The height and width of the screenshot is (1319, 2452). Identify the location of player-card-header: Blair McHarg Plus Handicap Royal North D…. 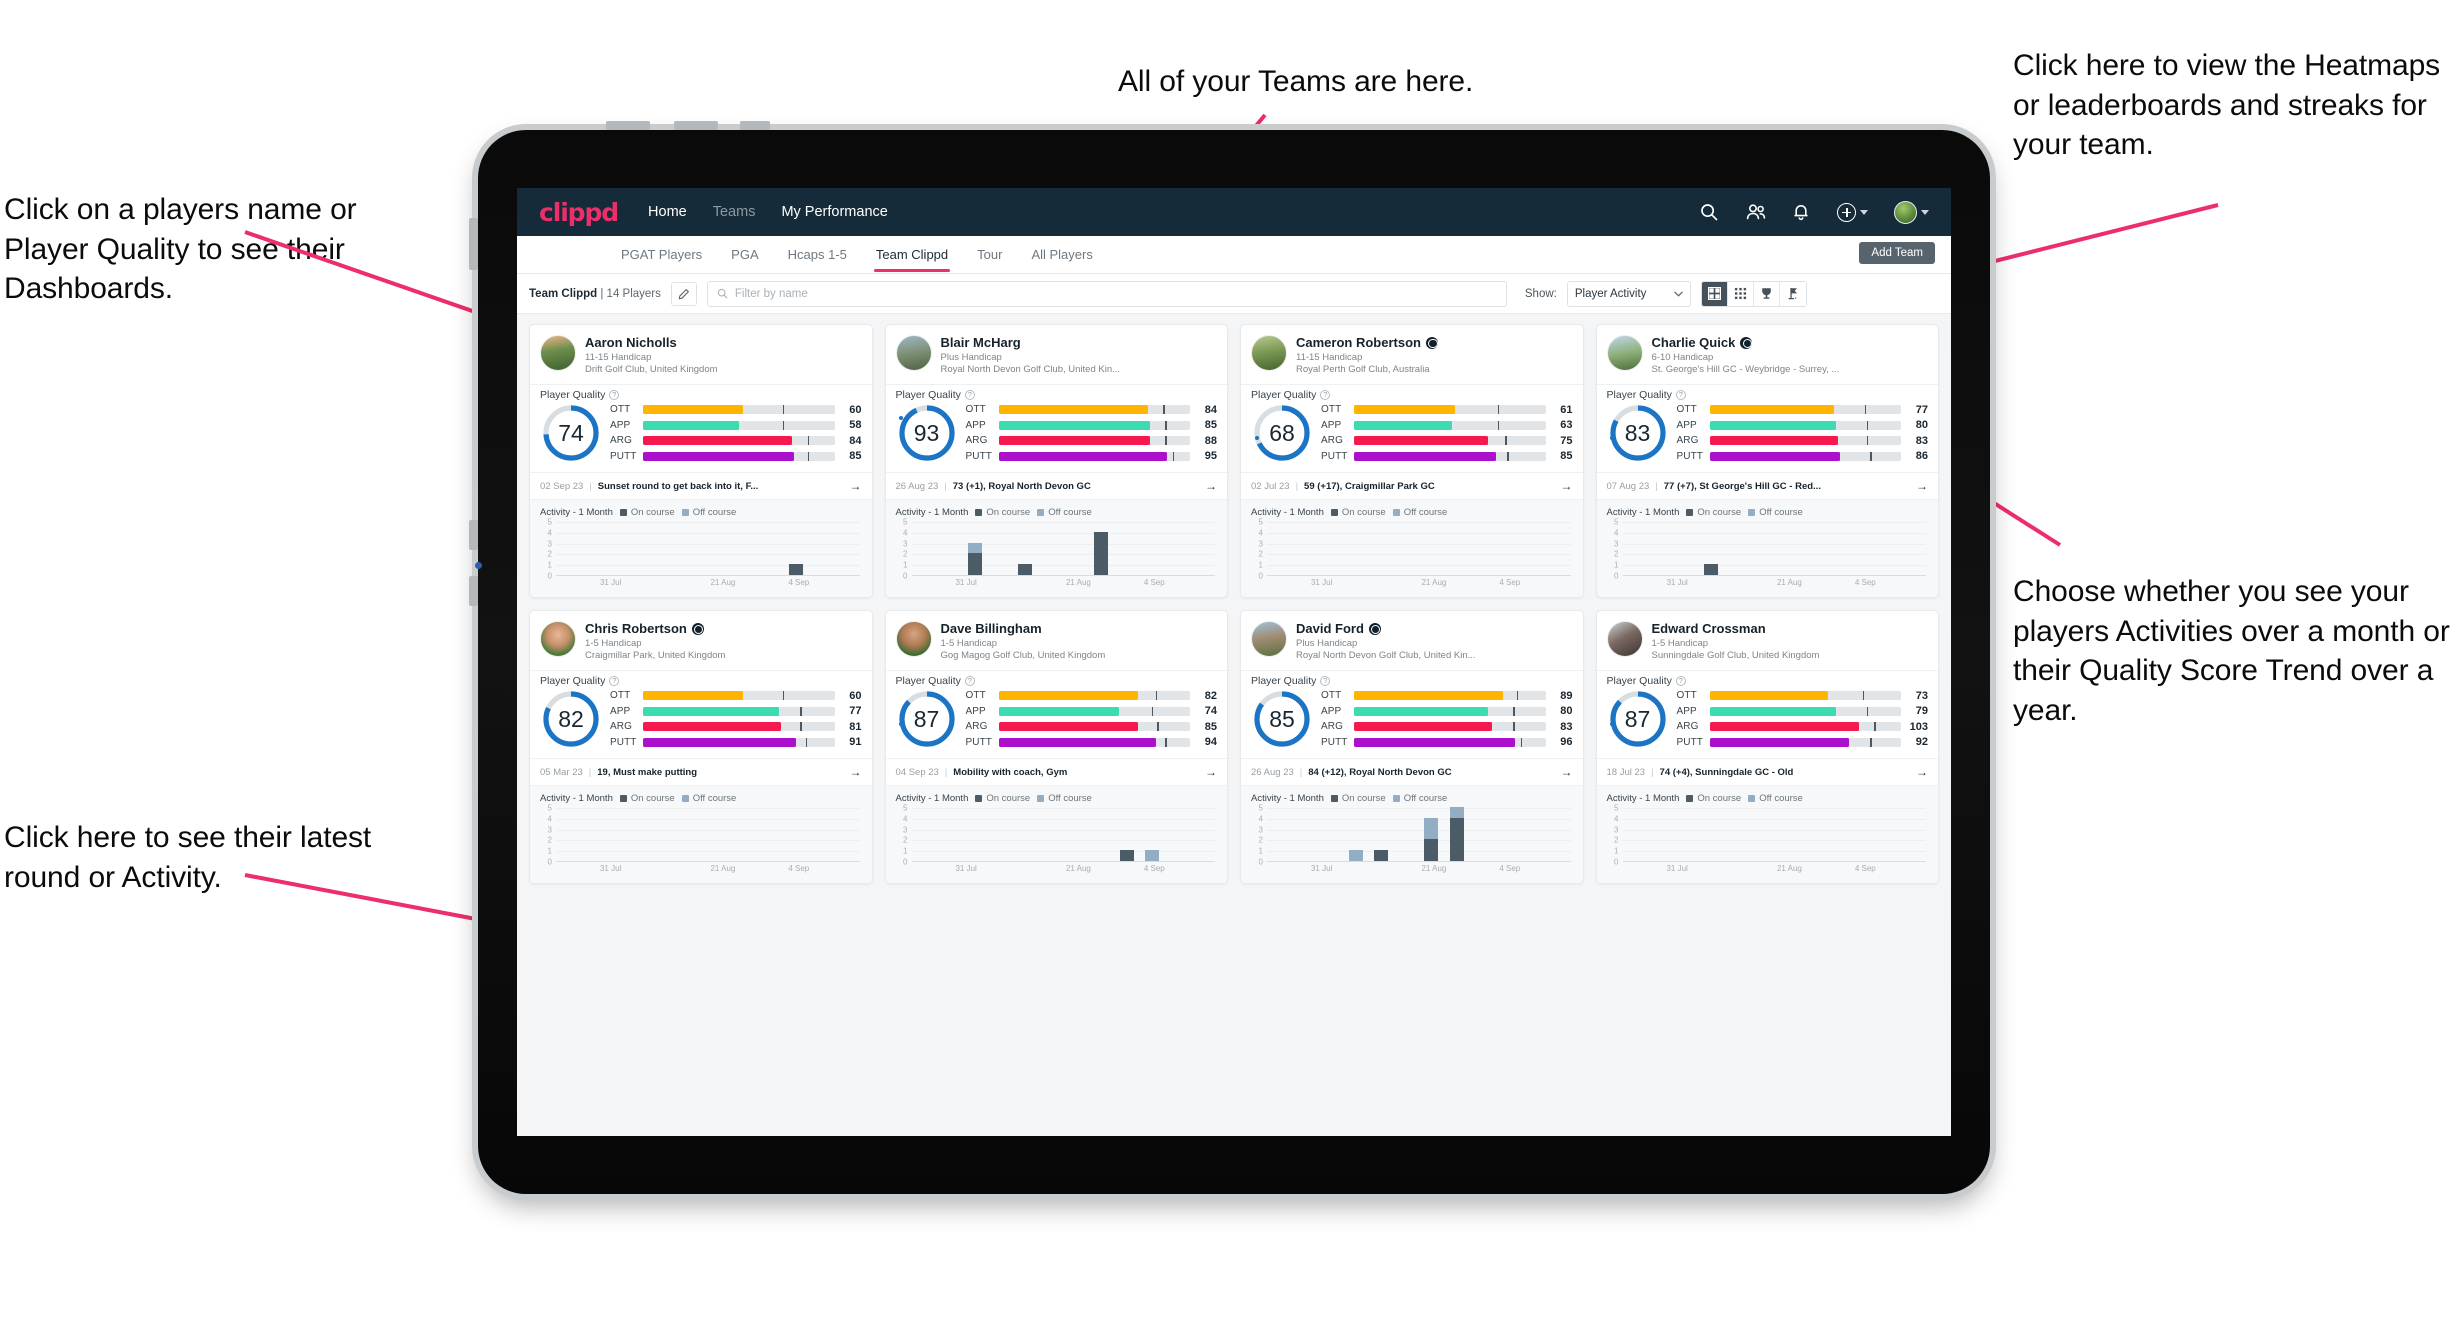
(1057, 354).